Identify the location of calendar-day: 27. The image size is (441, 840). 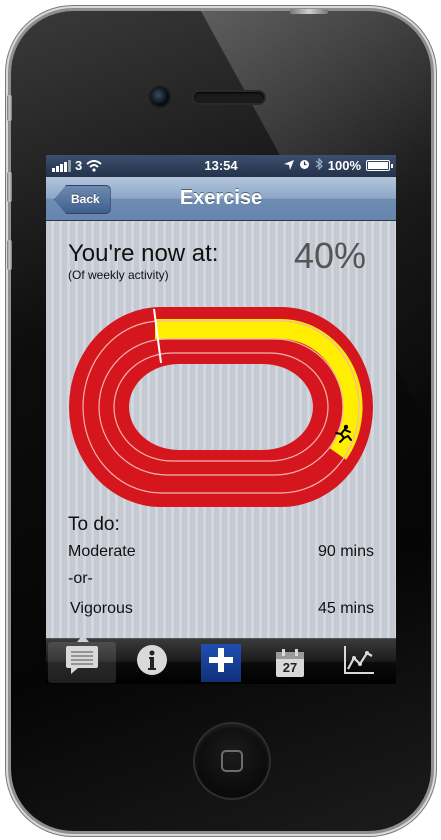
(290, 667).